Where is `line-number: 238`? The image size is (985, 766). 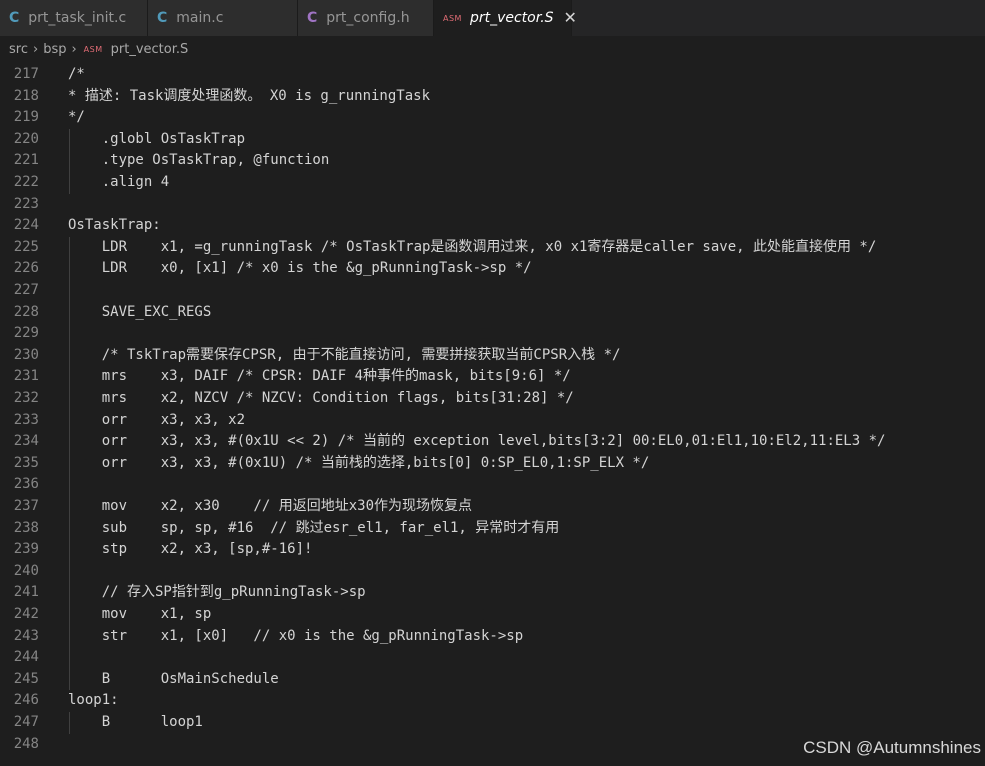 line-number: 238 is located at coordinates (26, 527).